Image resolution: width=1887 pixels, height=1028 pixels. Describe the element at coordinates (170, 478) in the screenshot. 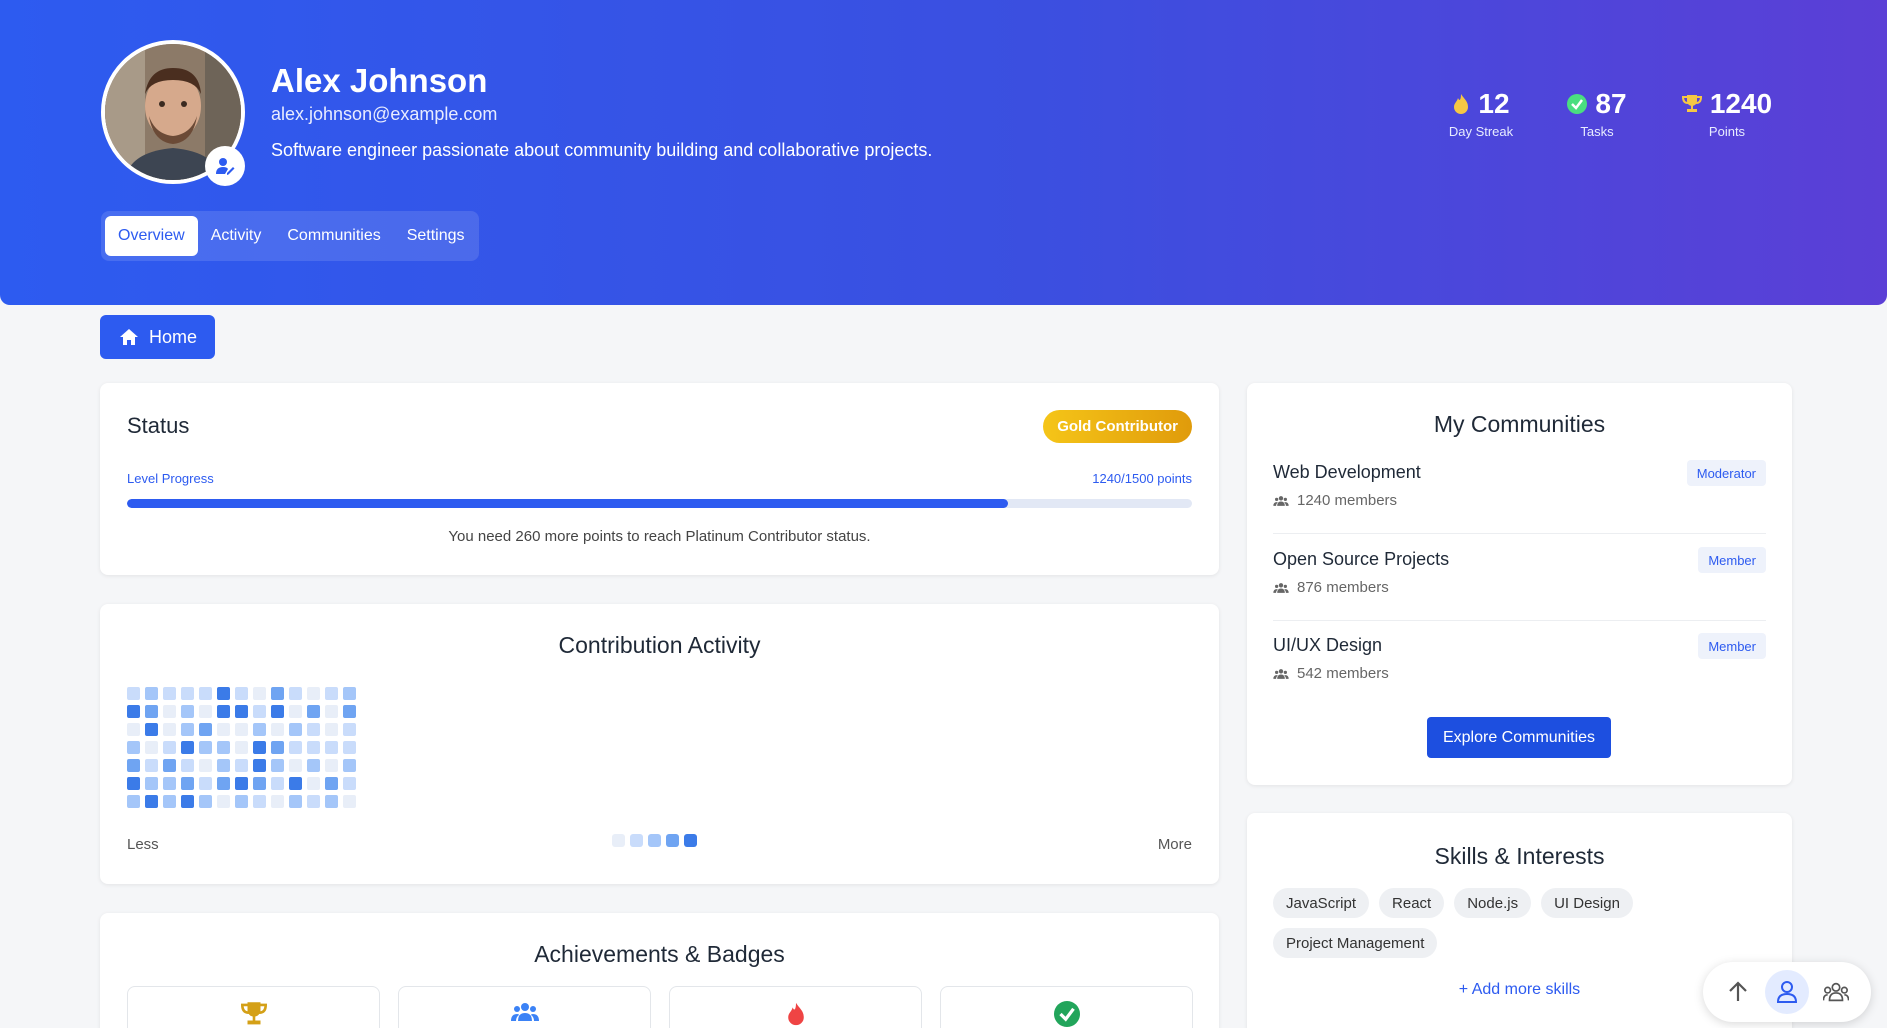

I see `level-progress-label: Level Progress` at that location.